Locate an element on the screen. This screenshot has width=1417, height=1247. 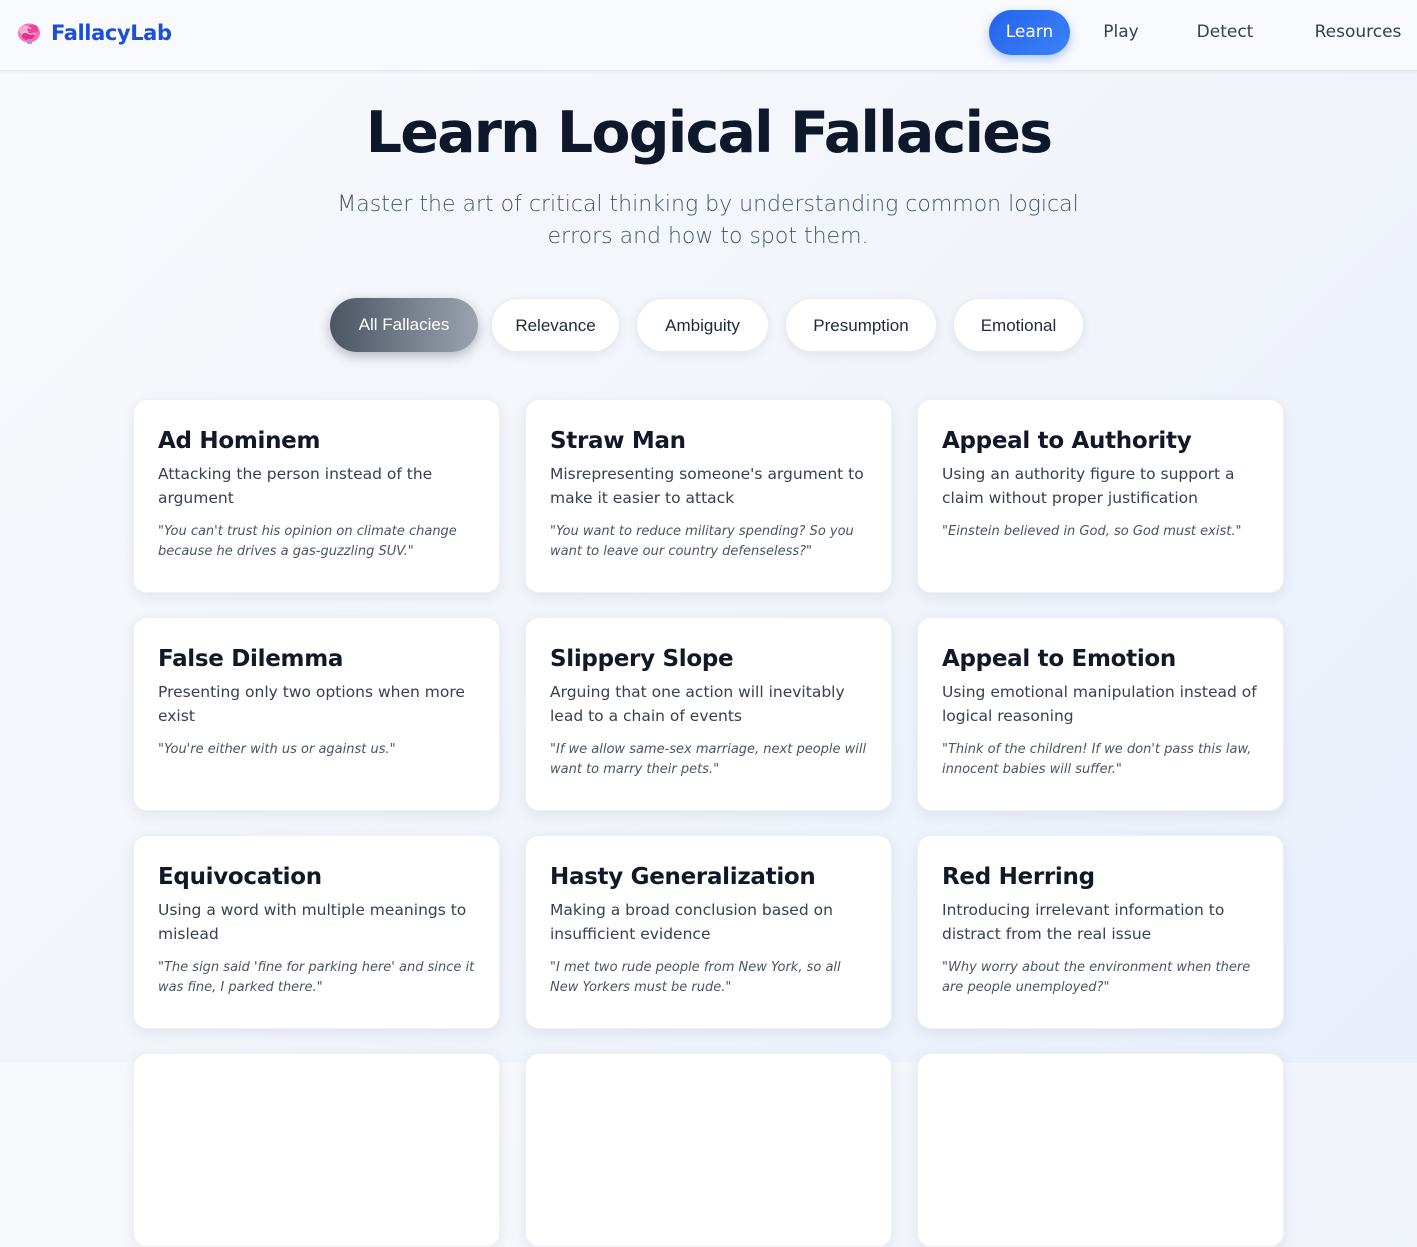
brand-name: FallacyLab is located at coordinates (111, 33).